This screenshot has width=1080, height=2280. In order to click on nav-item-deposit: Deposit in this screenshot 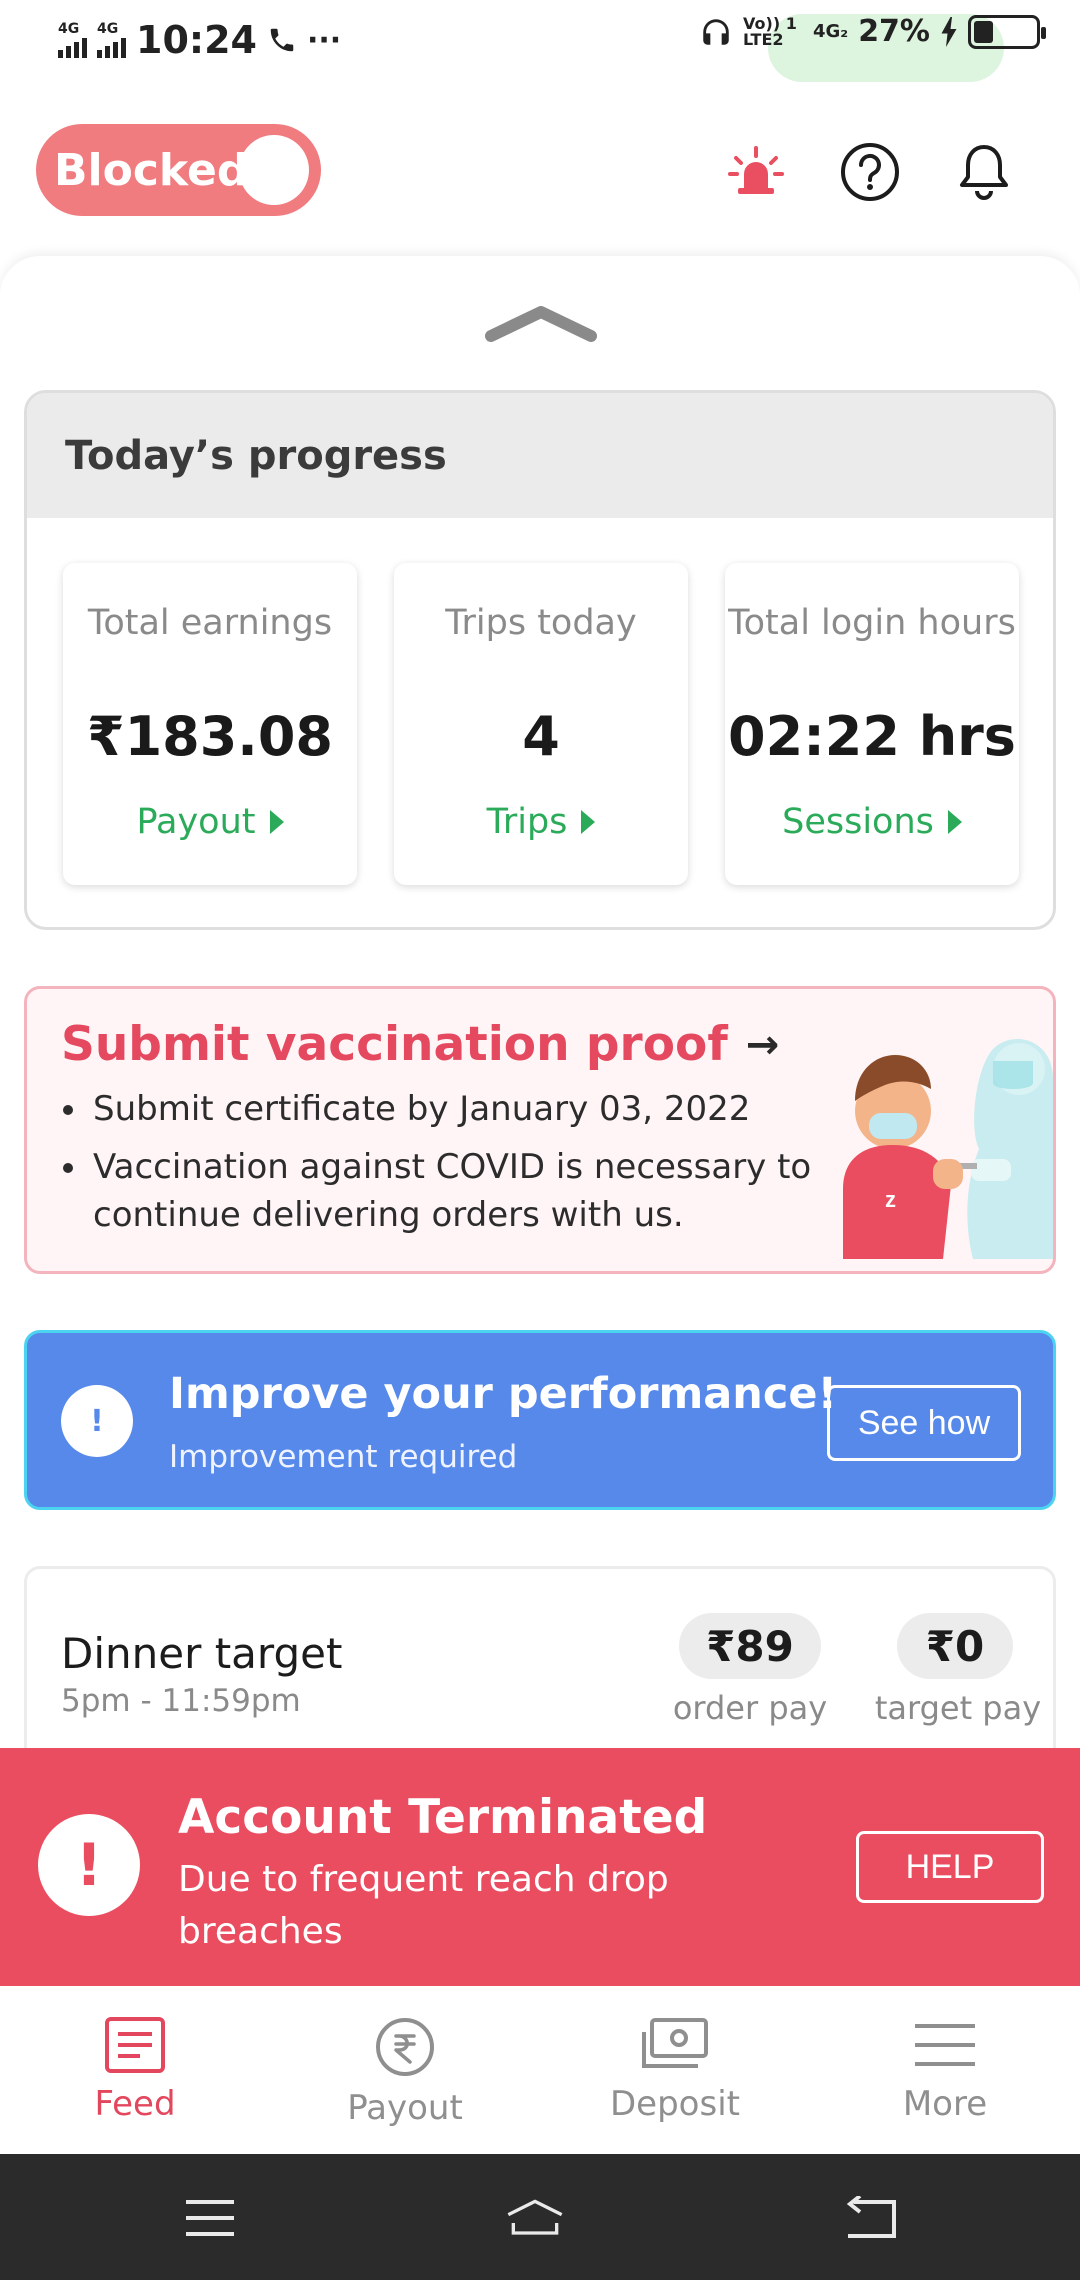, I will do `click(675, 2070)`.